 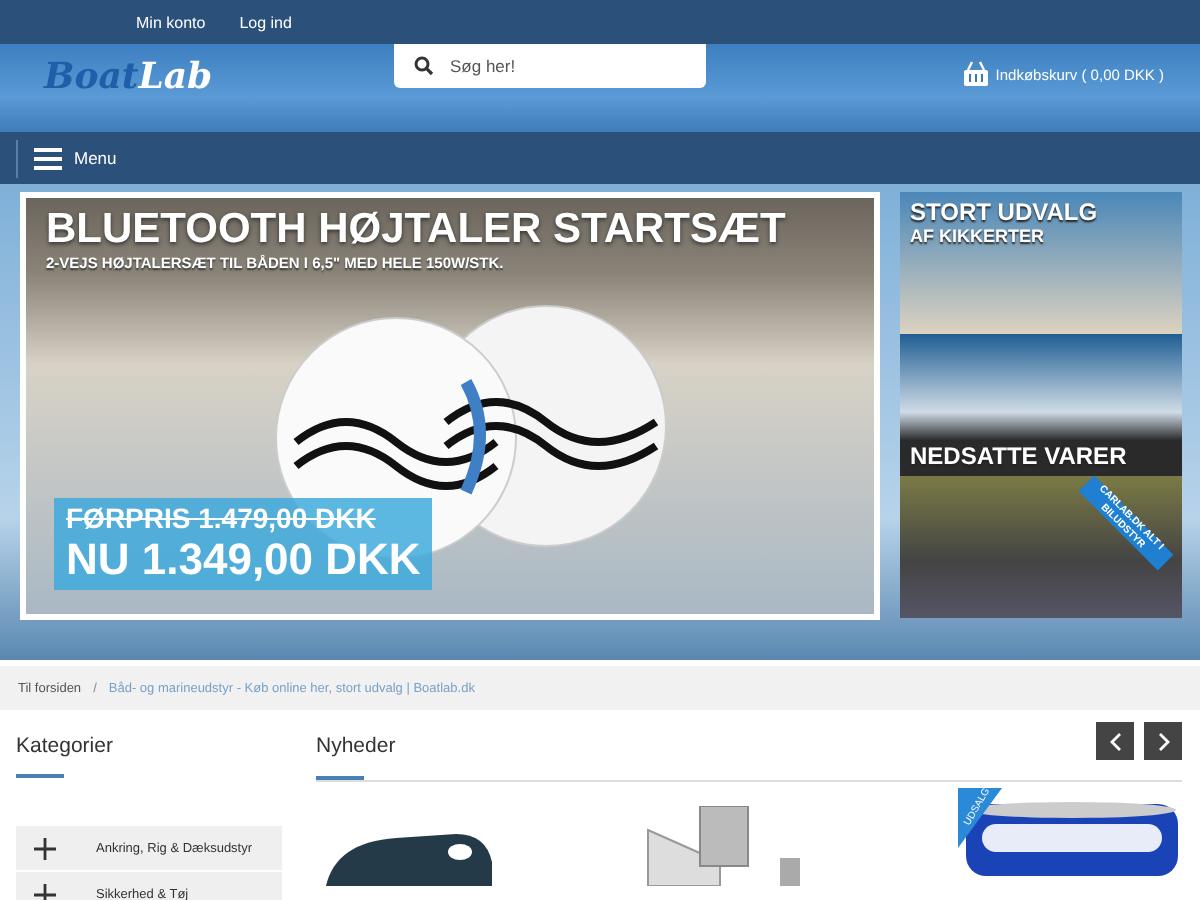 What do you see at coordinates (48, 158) in the screenshot?
I see `menu-icon` at bounding box center [48, 158].